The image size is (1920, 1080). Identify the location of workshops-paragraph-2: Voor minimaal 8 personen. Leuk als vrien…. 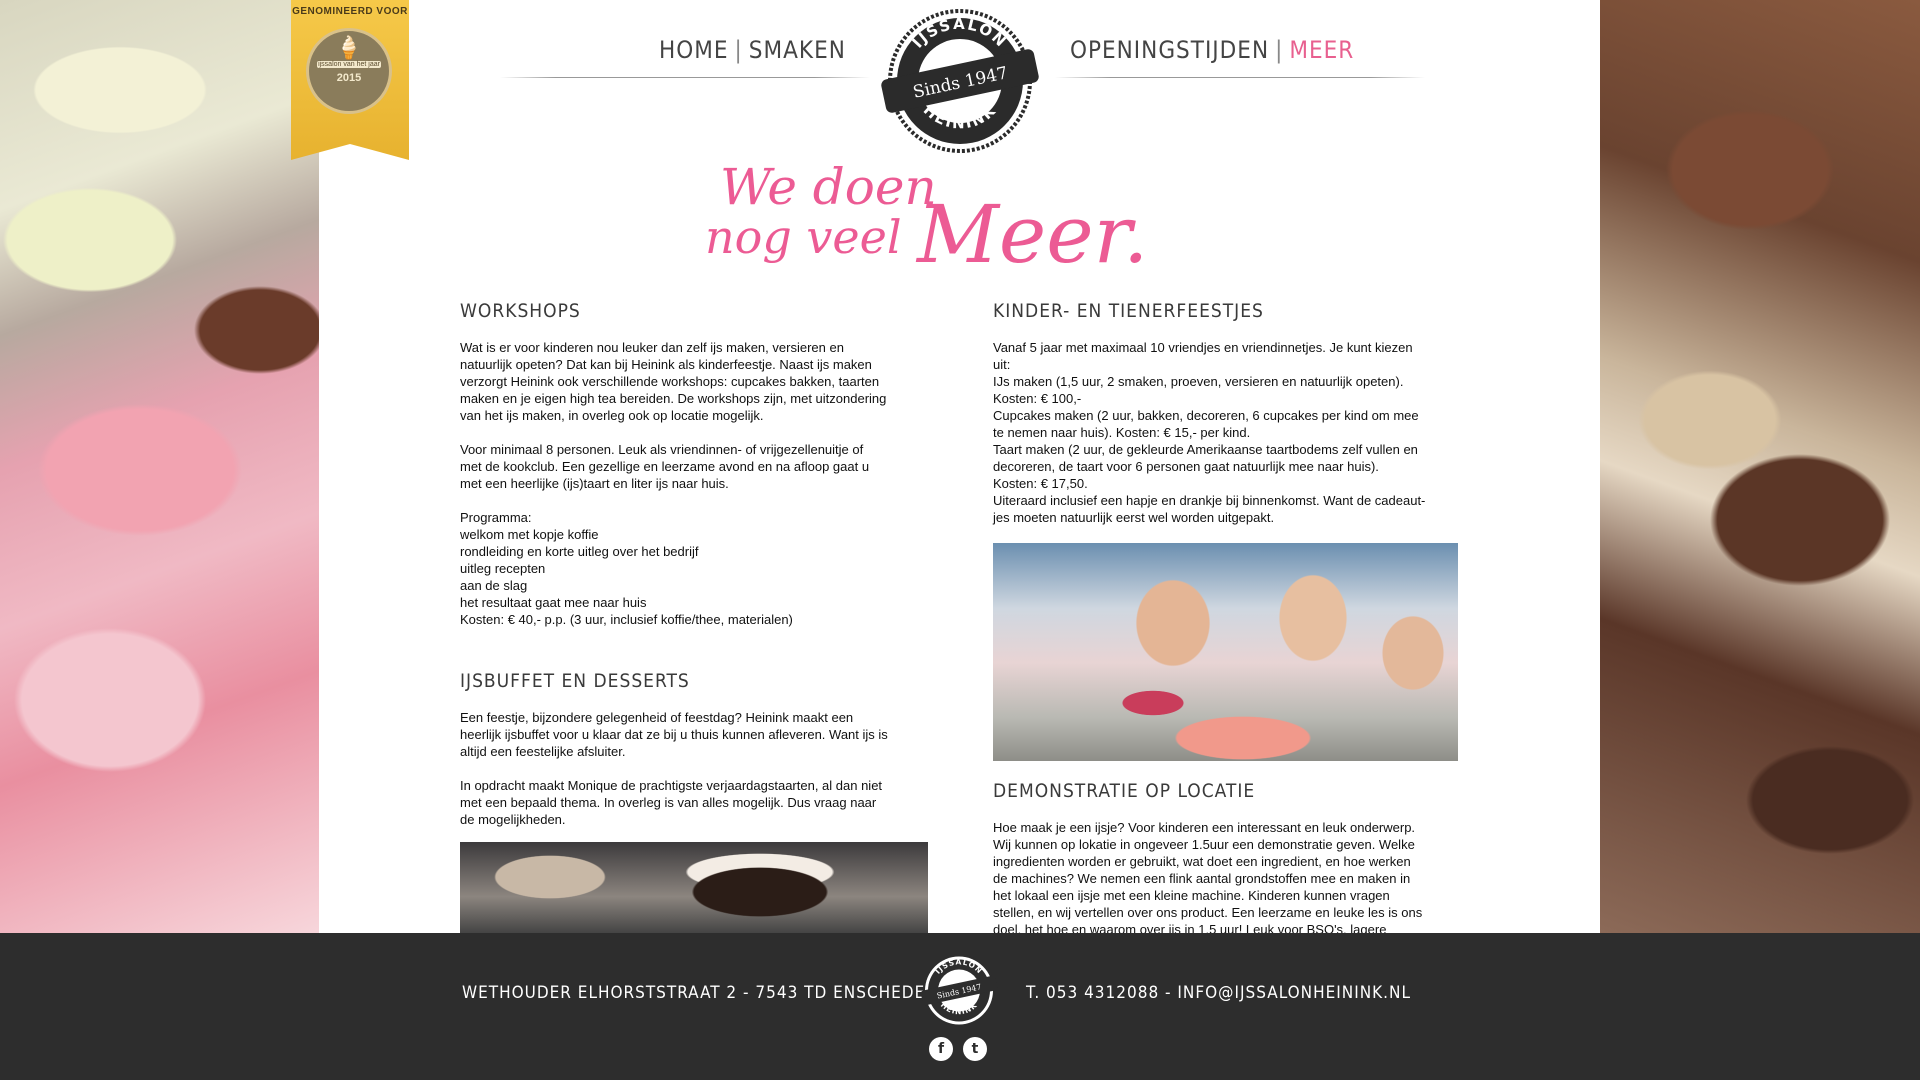
(665, 466).